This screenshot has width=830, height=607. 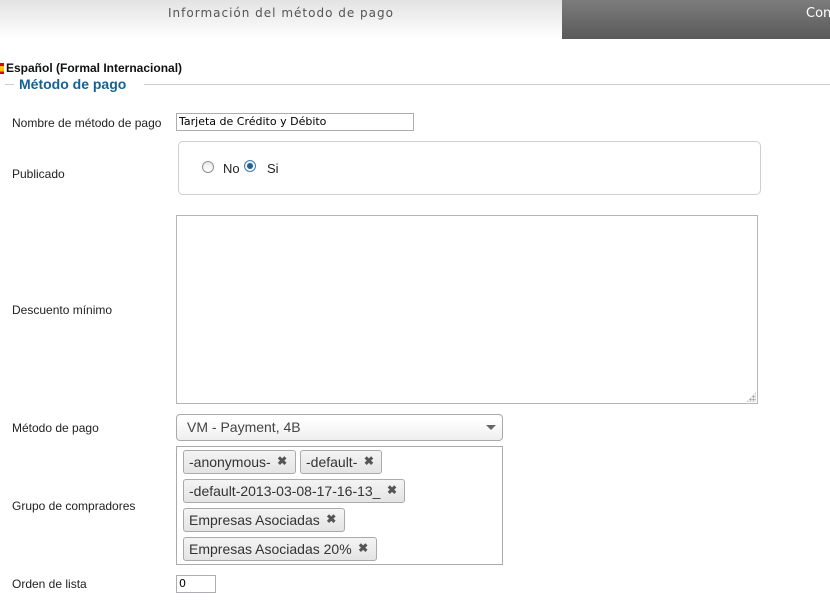 I want to click on payment-name-input: Tarjeta de Crédito y Débito, so click(x=295, y=122).